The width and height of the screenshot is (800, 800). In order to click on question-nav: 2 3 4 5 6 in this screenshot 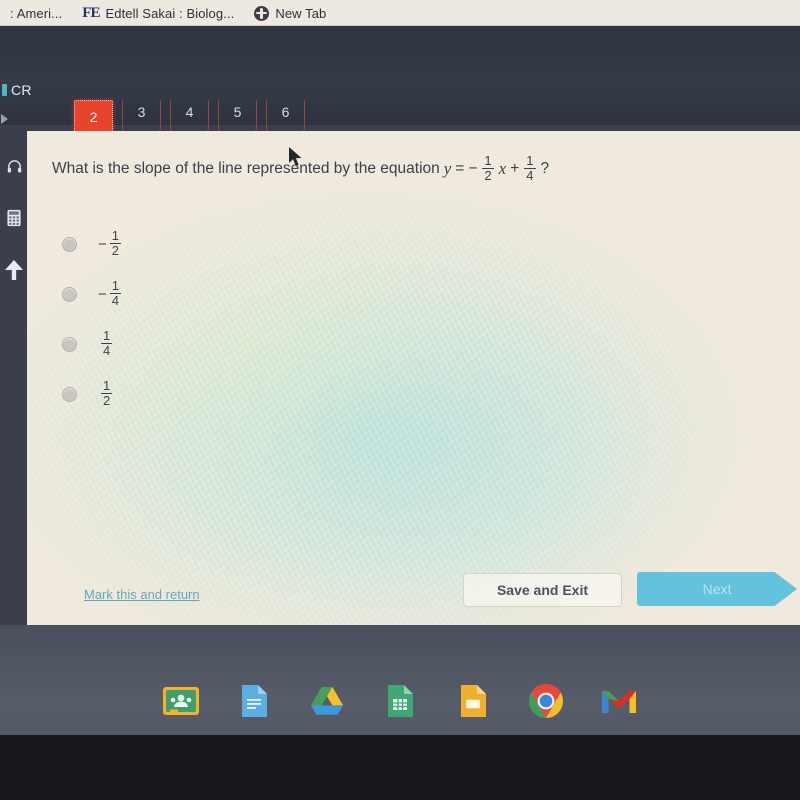, I will do `click(189, 117)`.